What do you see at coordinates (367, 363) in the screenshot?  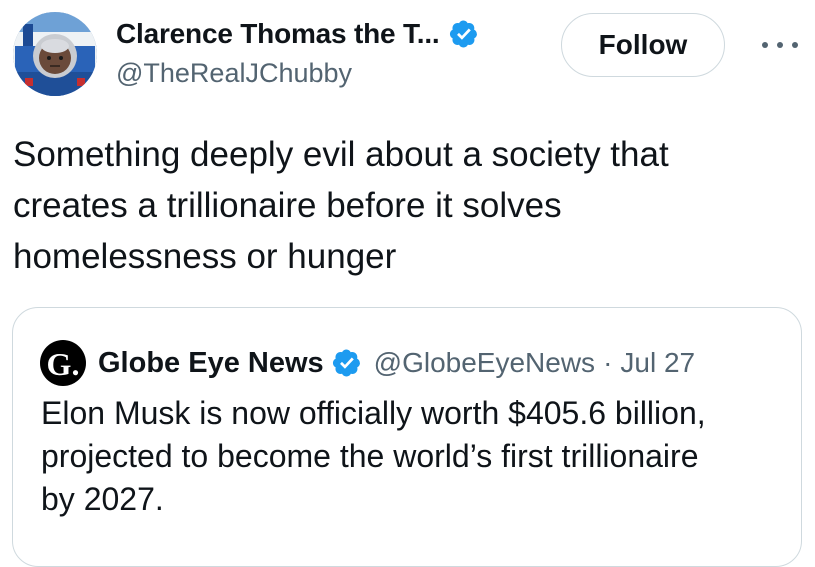 I see `quoted-tweet-header: G. Globe Eye News @GlobeEyeNews · Jul 27` at bounding box center [367, 363].